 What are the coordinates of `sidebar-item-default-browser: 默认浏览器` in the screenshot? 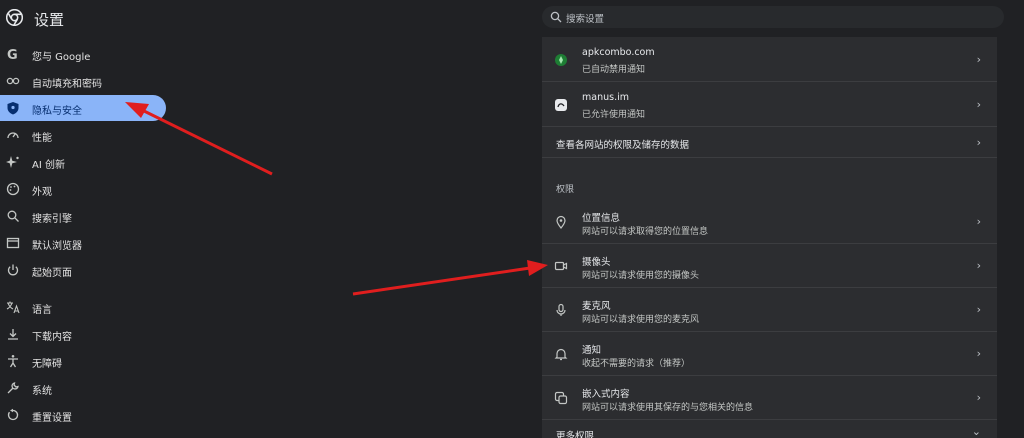 It's located at (83, 243).